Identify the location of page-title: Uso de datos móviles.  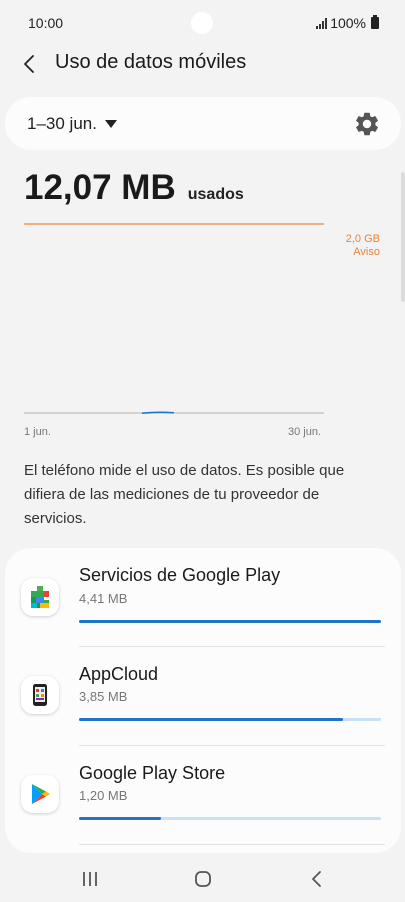
(151, 62).